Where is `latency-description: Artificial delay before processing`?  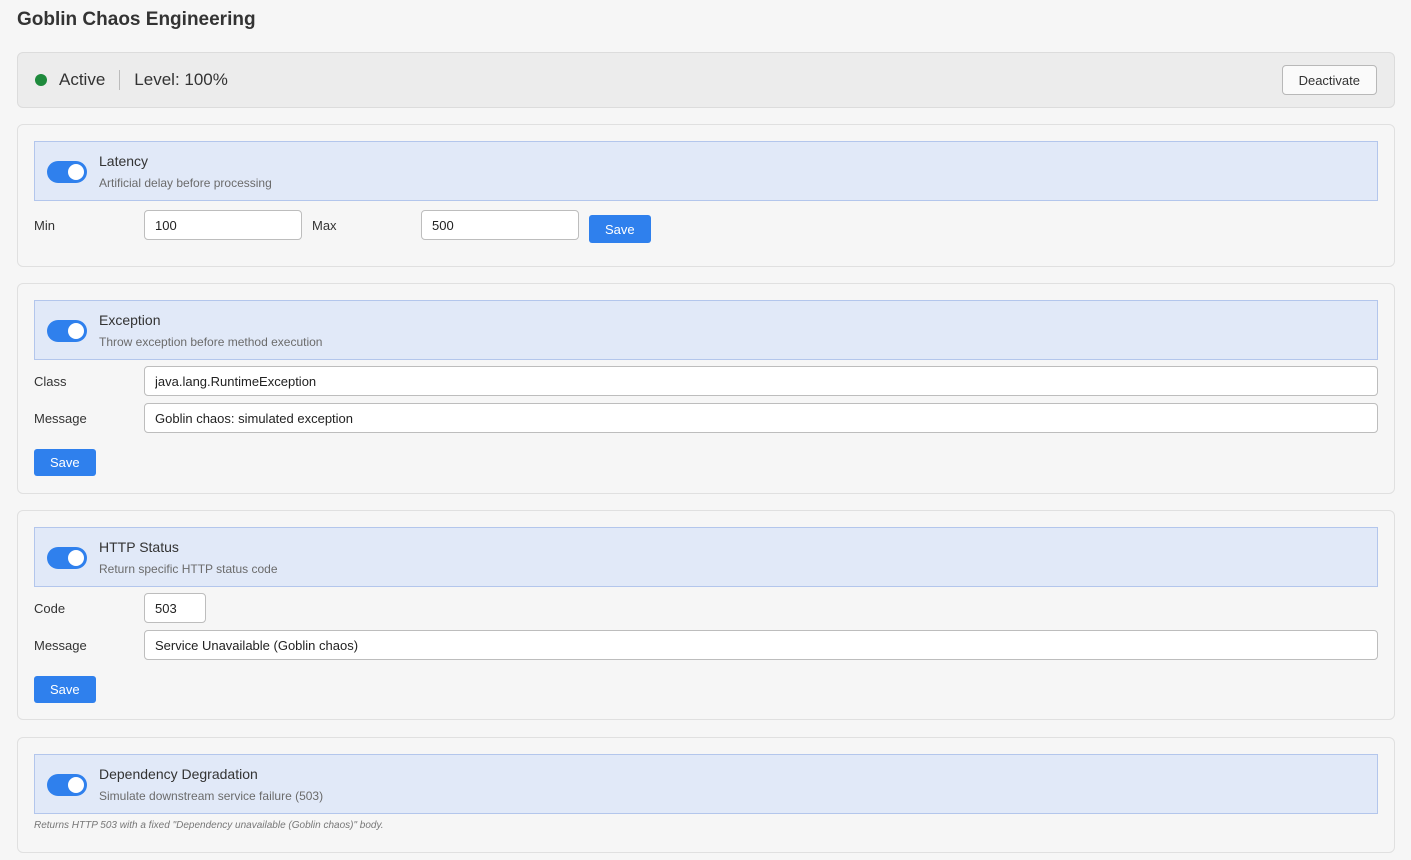 latency-description: Artificial delay before processing is located at coordinates (185, 183).